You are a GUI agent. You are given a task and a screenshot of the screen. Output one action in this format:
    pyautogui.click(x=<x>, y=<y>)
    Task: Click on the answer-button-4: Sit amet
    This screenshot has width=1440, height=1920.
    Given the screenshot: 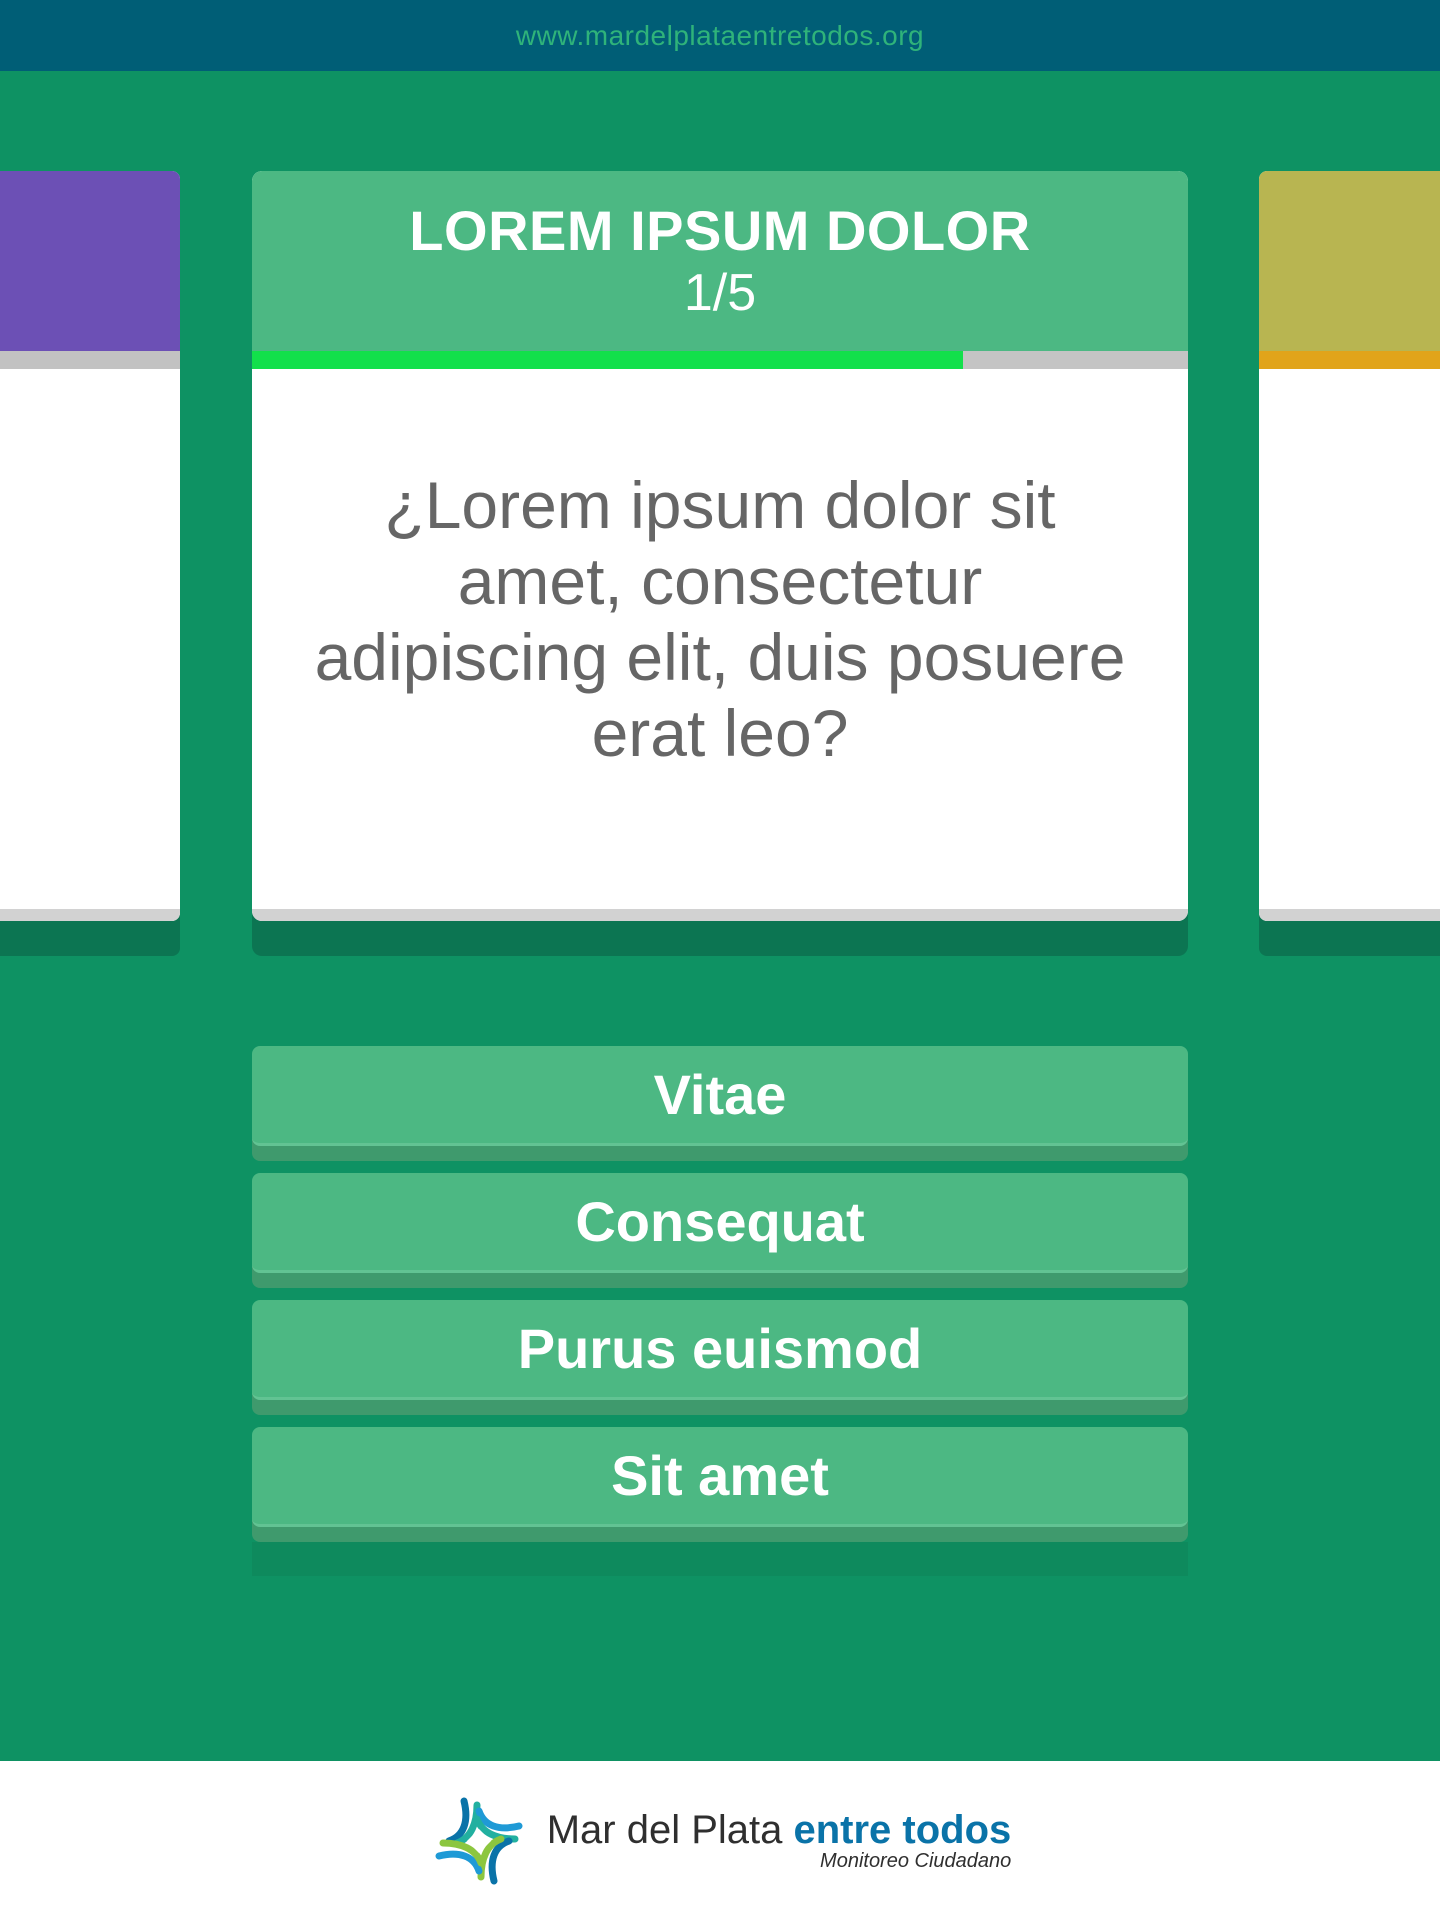 What is the action you would take?
    pyautogui.click(x=720, y=1484)
    